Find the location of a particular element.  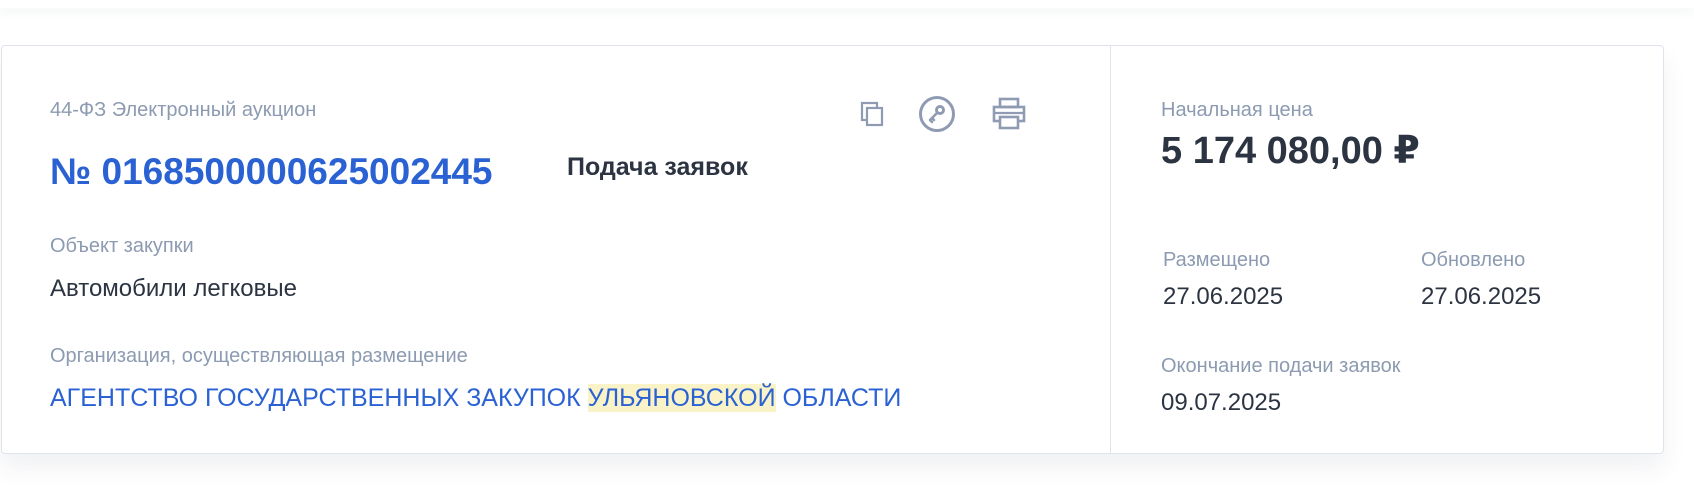

print-button is located at coordinates (1009, 114).